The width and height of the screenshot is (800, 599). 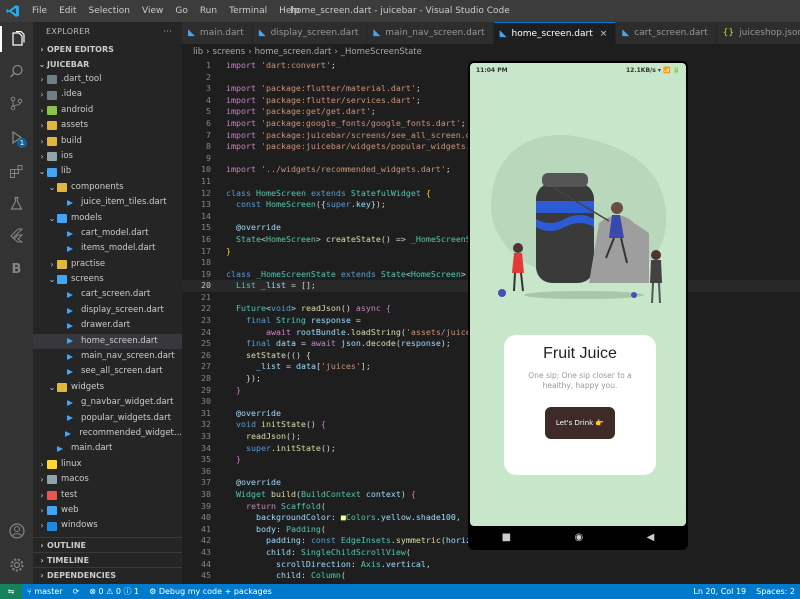 What do you see at coordinates (107, 371) in the screenshot?
I see `file-item: see_all_screen.dart` at bounding box center [107, 371].